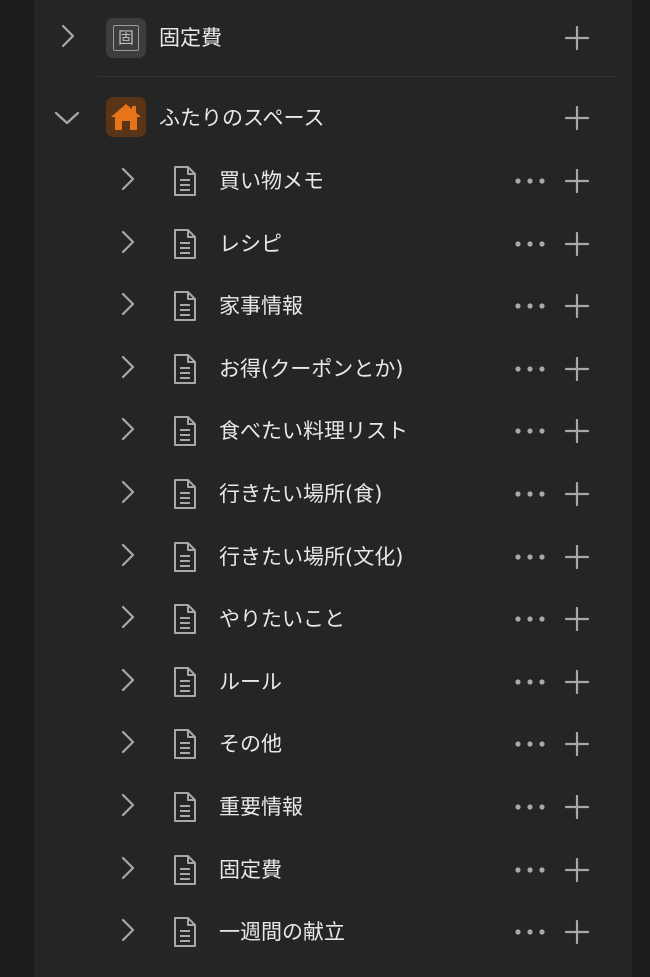 This screenshot has width=650, height=977. Describe the element at coordinates (357, 76) in the screenshot. I see `divider` at that location.